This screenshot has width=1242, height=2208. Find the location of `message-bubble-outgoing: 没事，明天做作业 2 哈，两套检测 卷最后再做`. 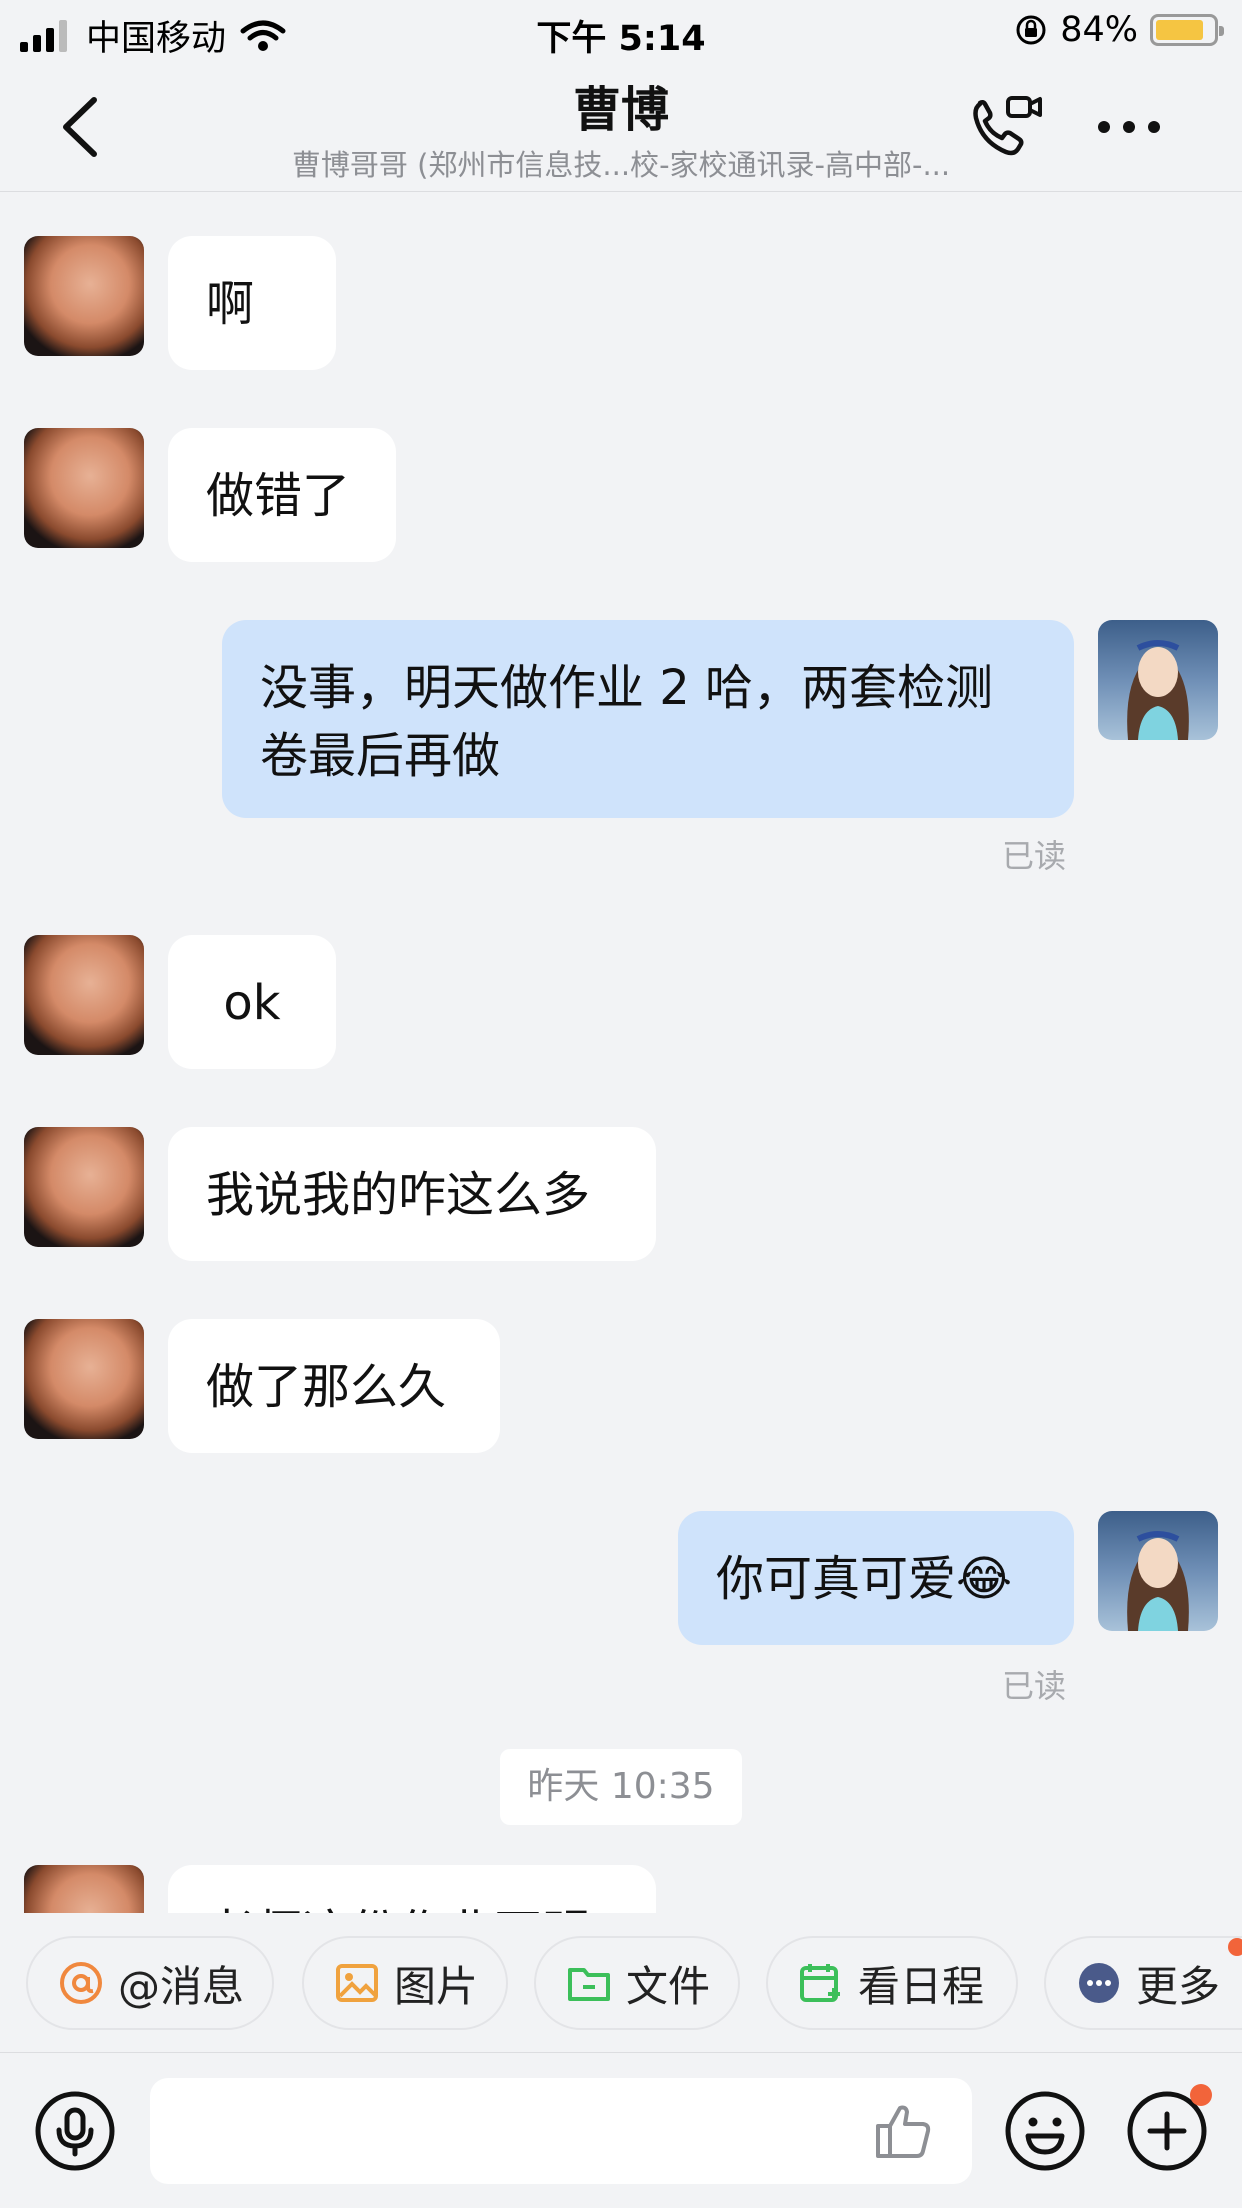

message-bubble-outgoing: 没事，明天做作业 2 哈，两套检测 卷最后再做 is located at coordinates (648, 719).